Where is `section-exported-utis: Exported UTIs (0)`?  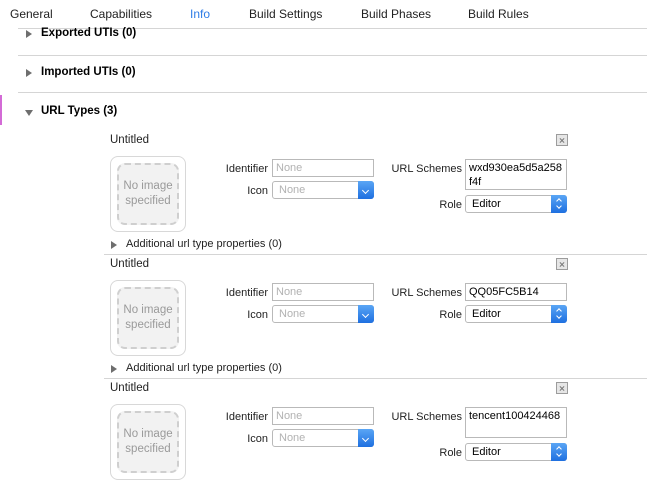
section-exported-utis: Exported UTIs (0) is located at coordinates (332, 36).